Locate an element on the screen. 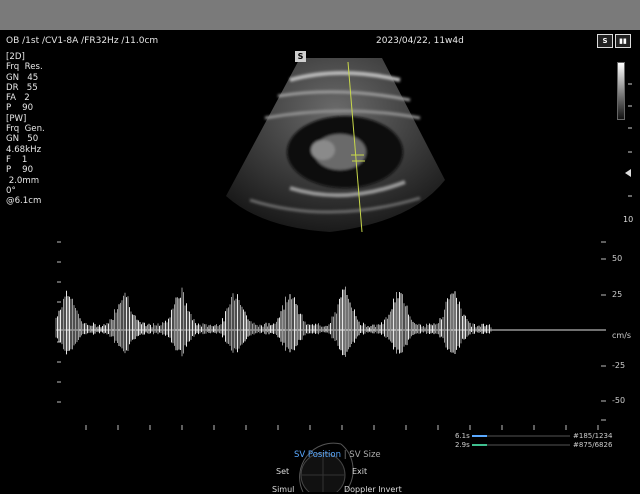 Image resolution: width=640 pixels, height=494 pixels. menu-set: Set is located at coordinates (282, 471).